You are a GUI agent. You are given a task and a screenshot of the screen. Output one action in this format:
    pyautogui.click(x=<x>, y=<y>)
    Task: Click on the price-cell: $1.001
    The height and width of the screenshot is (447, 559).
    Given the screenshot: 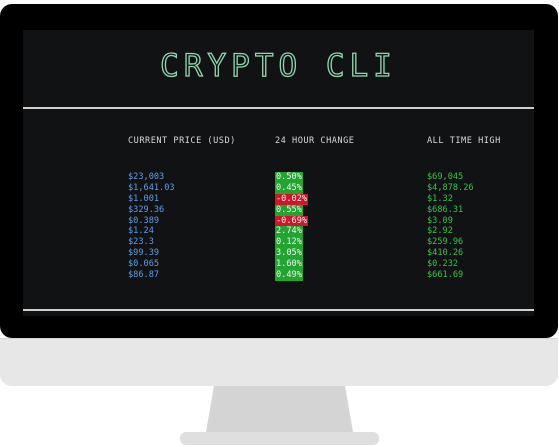 What is the action you would take?
    pyautogui.click(x=144, y=198)
    